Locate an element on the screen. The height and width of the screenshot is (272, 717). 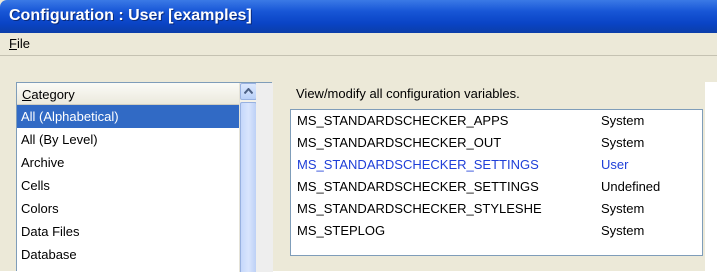
variable-row: MS_STANDARDSCHECKER_APPS System is located at coordinates (497, 121).